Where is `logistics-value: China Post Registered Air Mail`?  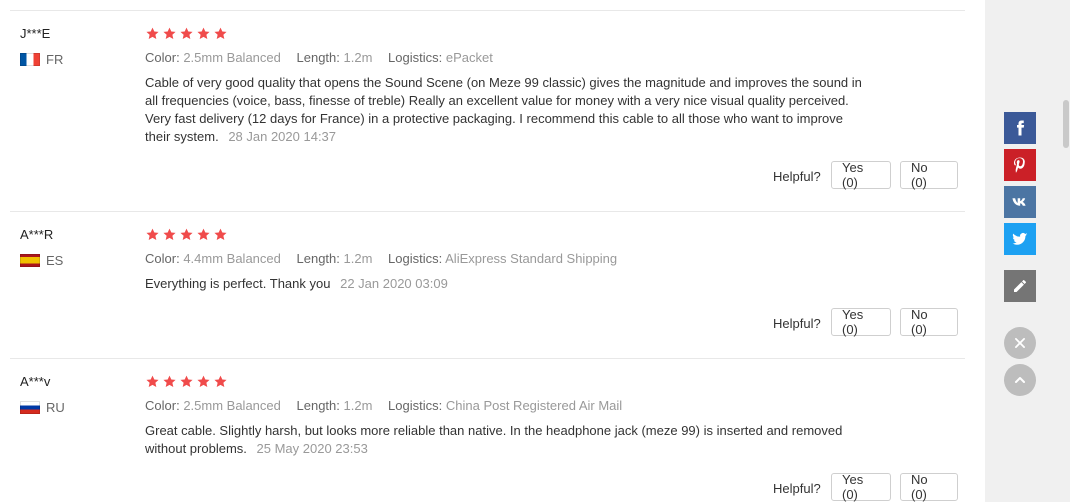 logistics-value: China Post Registered Air Mail is located at coordinates (534, 405).